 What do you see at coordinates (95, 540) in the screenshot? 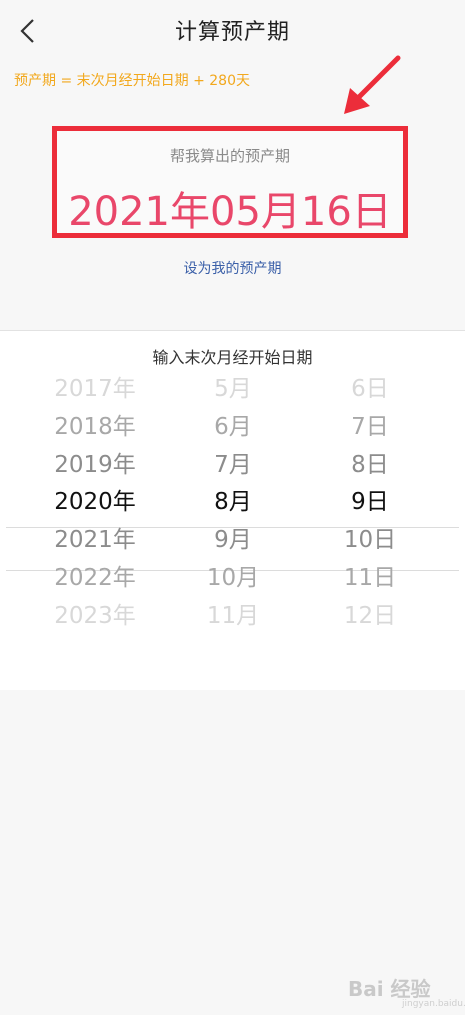
I see `year-option: 2021年` at bounding box center [95, 540].